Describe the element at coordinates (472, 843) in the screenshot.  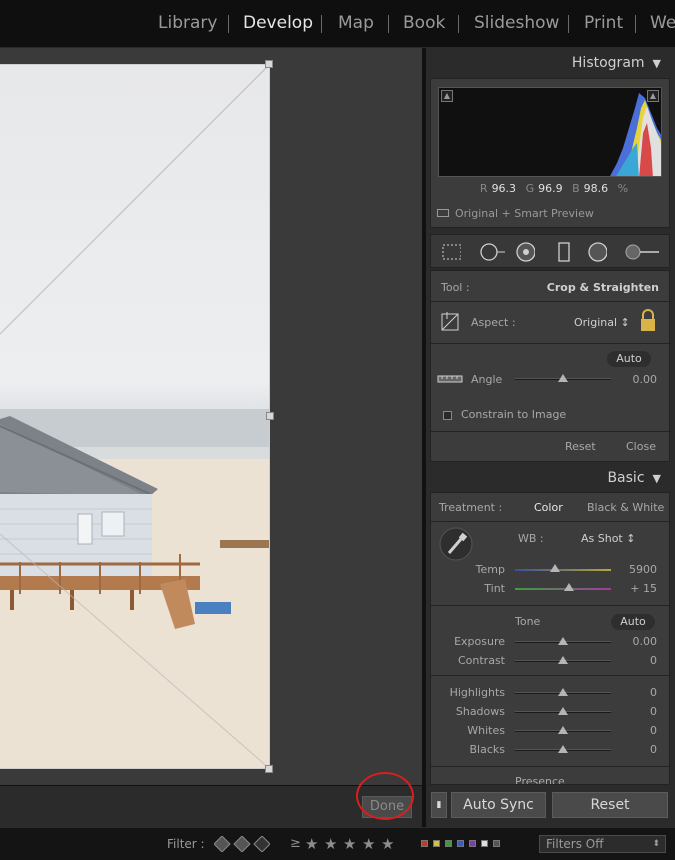
I see `color-label-purple` at that location.